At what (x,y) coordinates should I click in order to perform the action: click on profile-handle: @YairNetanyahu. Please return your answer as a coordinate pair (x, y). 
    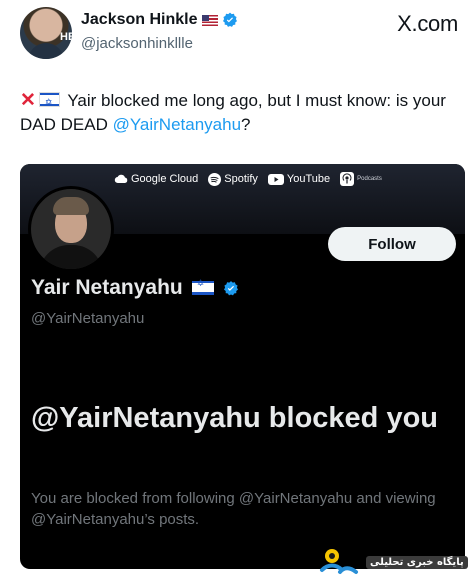
    Looking at the image, I should click on (88, 318).